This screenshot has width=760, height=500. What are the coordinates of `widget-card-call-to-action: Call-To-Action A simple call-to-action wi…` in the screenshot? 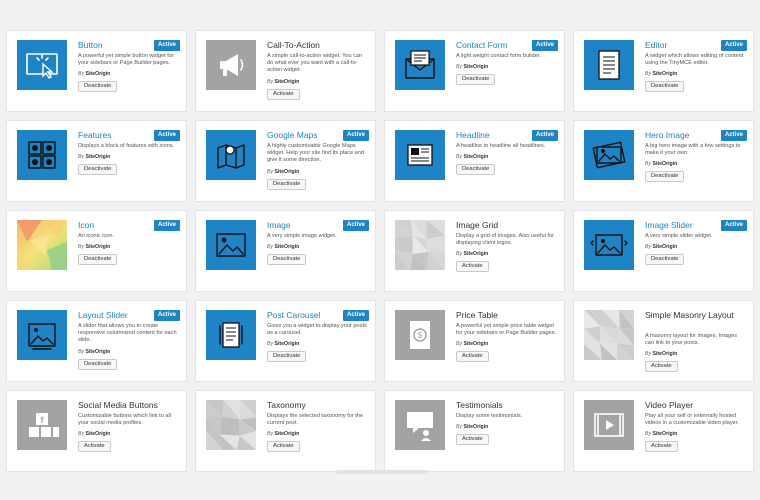 It's located at (285, 71).